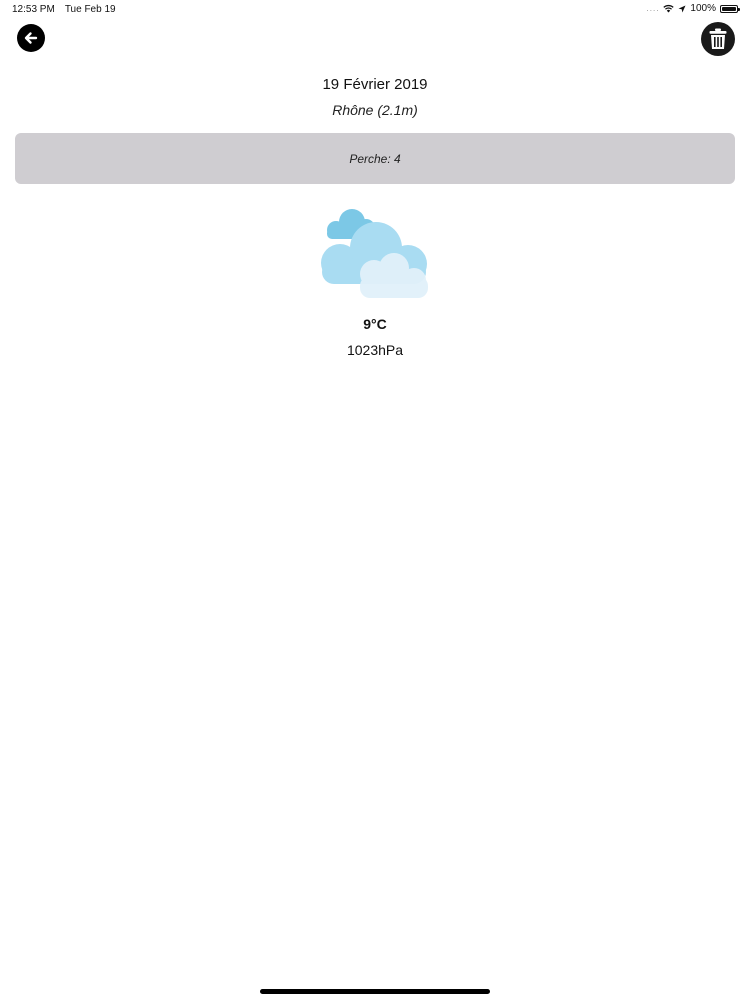  Describe the element at coordinates (682, 8) in the screenshot. I see `location-arrow-icon` at that location.